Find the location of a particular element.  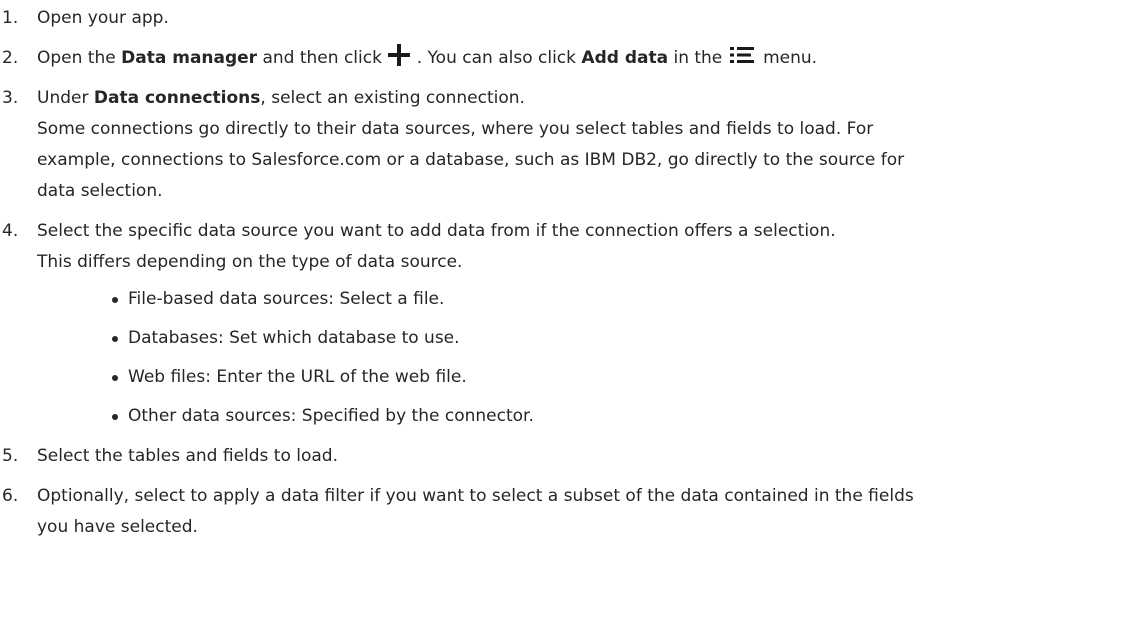

step-text: Select the tables and fields to load. is located at coordinates (188, 456).